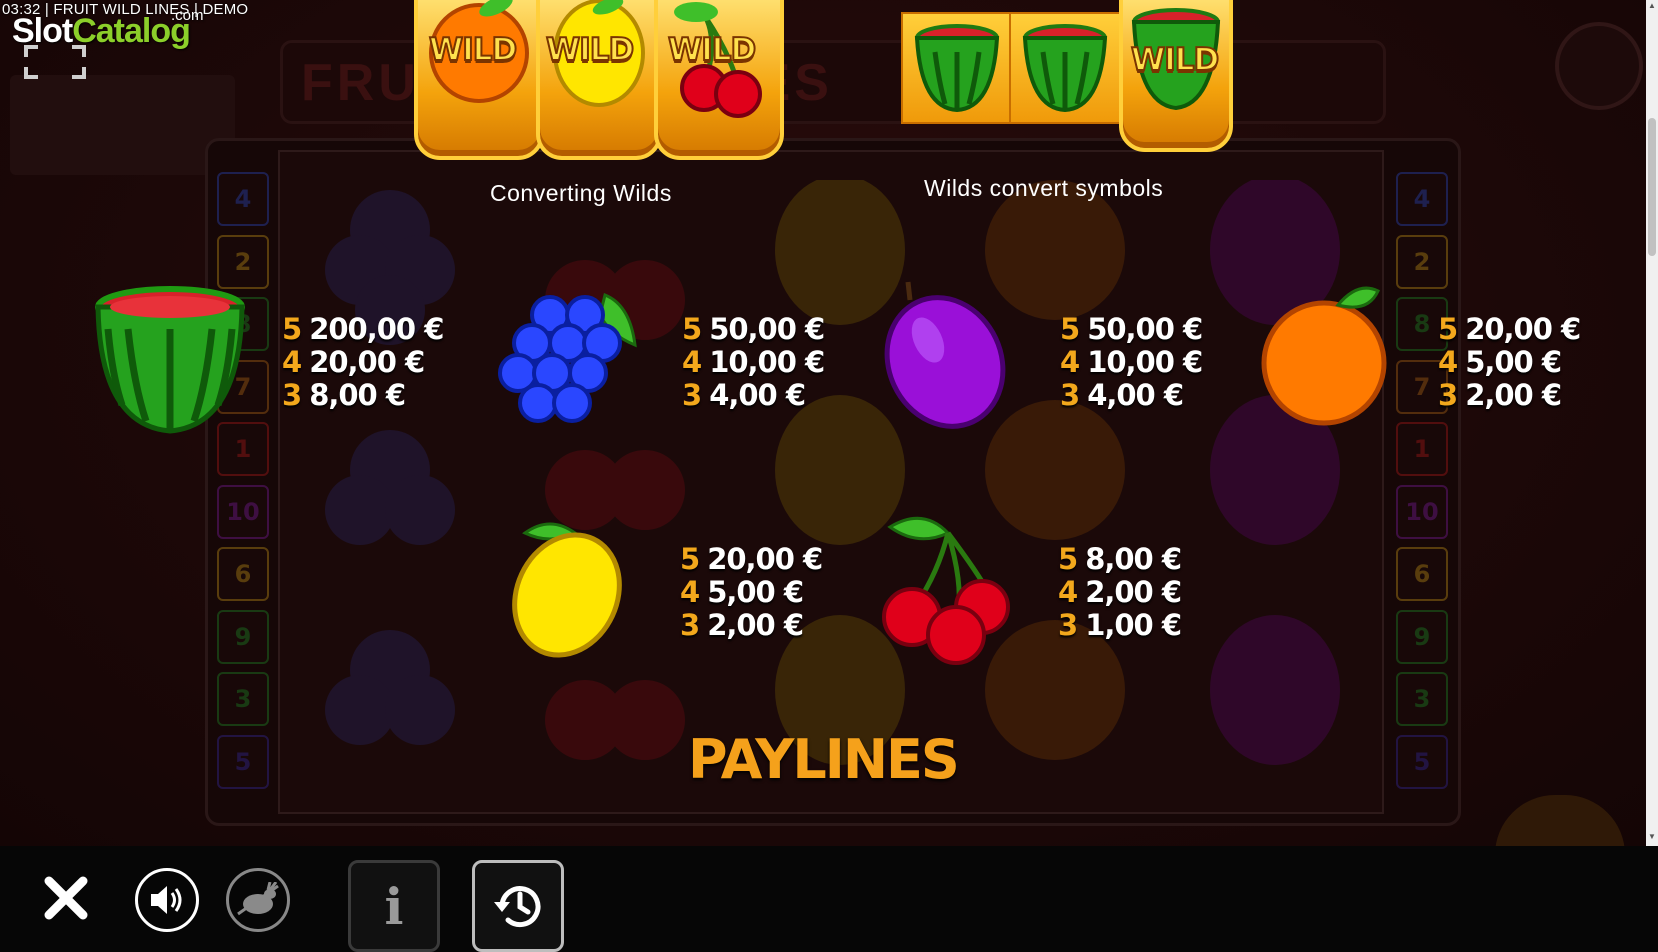  I want to click on wild-reel-cherry: WILD, so click(719, 80).